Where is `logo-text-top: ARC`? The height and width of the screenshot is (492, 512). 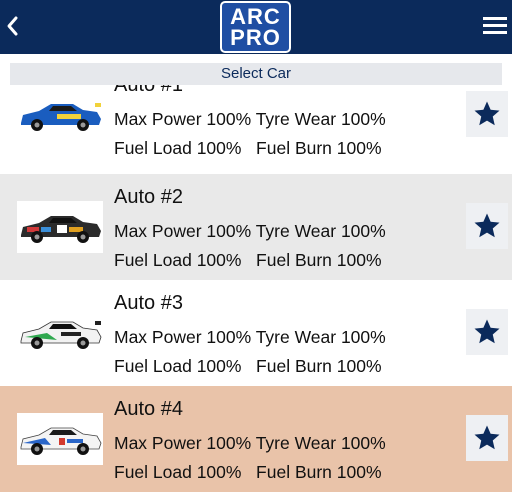
logo-text-top: ARC is located at coordinates (255, 16).